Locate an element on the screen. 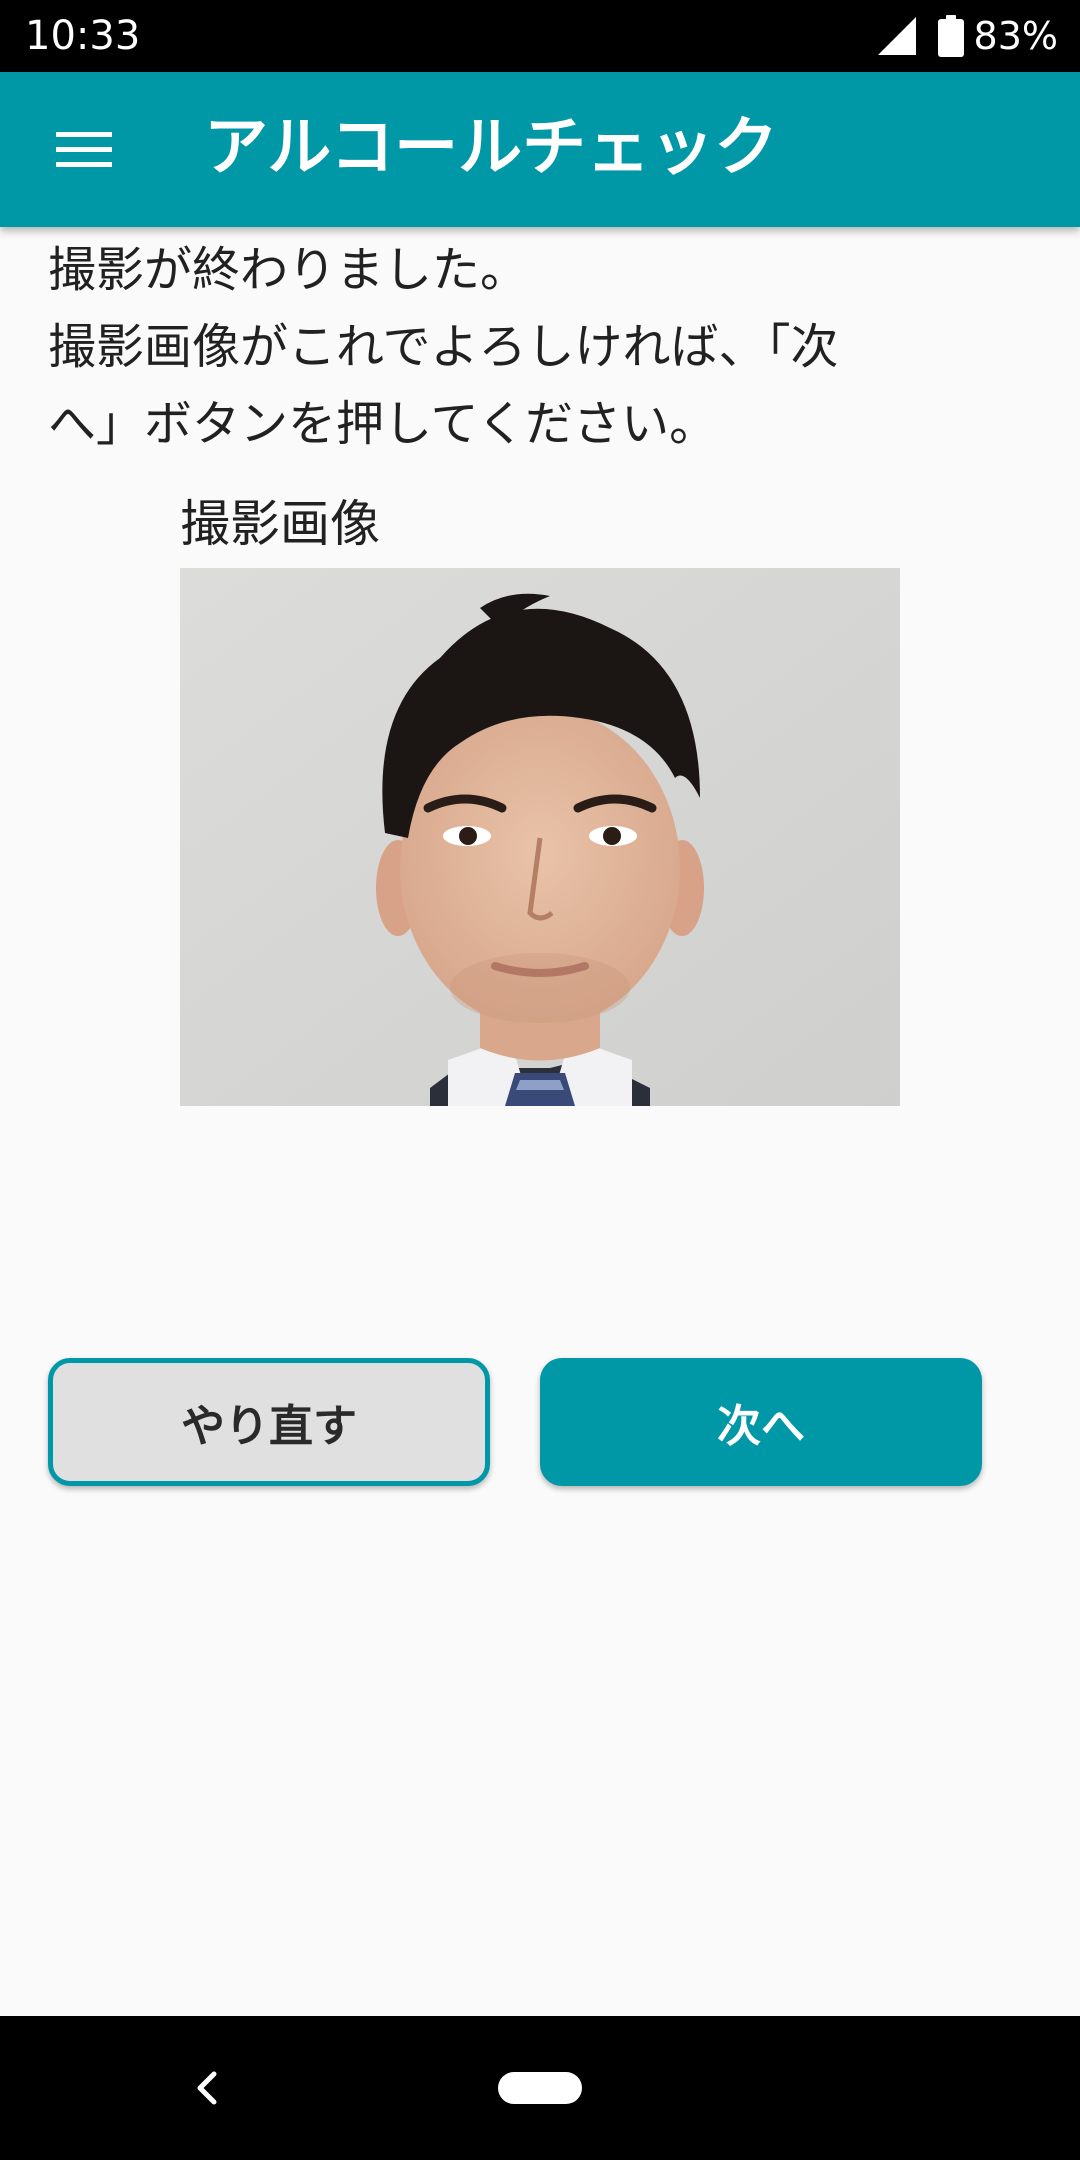 Image resolution: width=1080 pixels, height=2160 pixels. menu-button is located at coordinates (84, 150).